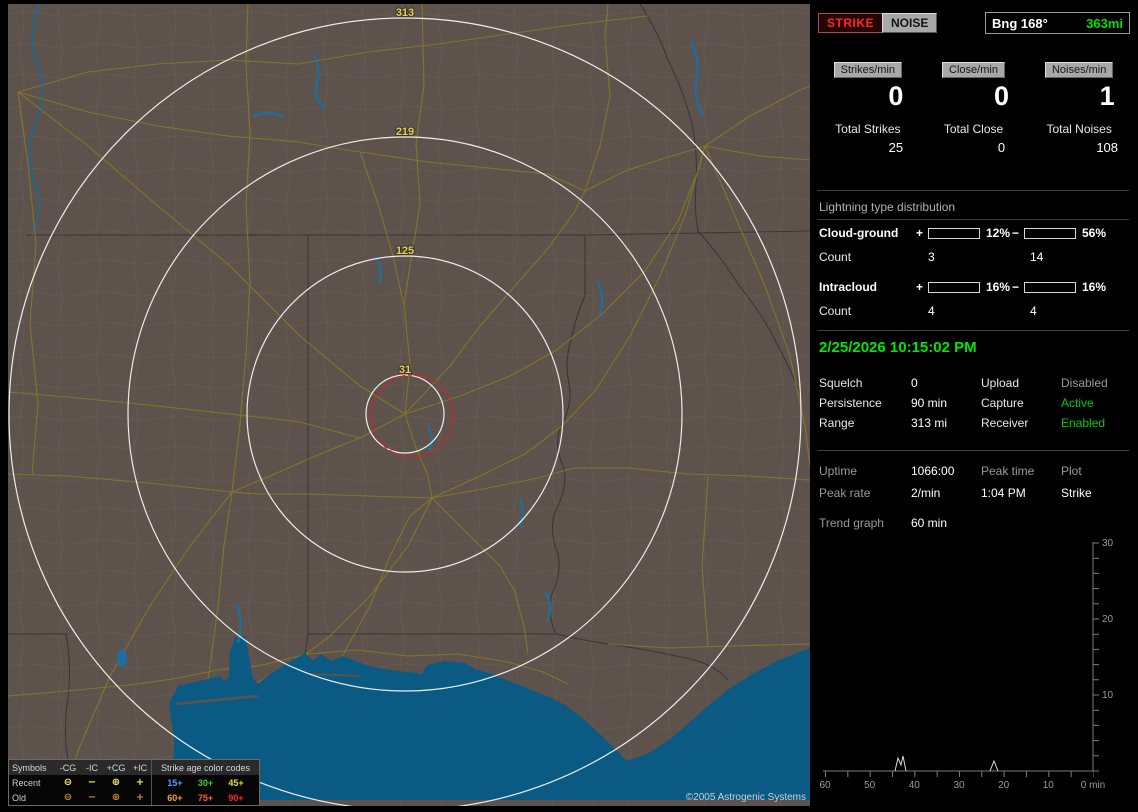 The image size is (1138, 812). I want to click on age-code-75: 75+, so click(205, 797).